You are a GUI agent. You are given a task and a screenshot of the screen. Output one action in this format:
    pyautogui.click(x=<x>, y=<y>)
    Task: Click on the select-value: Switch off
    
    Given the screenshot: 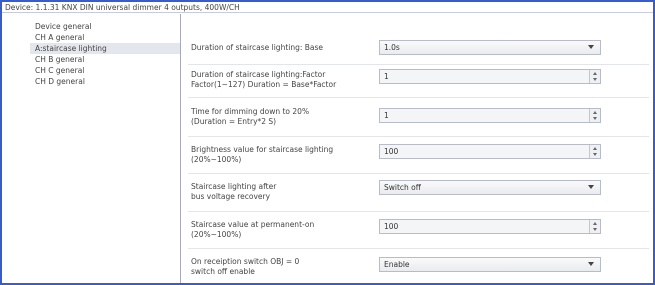 What is the action you would take?
    pyautogui.click(x=402, y=187)
    